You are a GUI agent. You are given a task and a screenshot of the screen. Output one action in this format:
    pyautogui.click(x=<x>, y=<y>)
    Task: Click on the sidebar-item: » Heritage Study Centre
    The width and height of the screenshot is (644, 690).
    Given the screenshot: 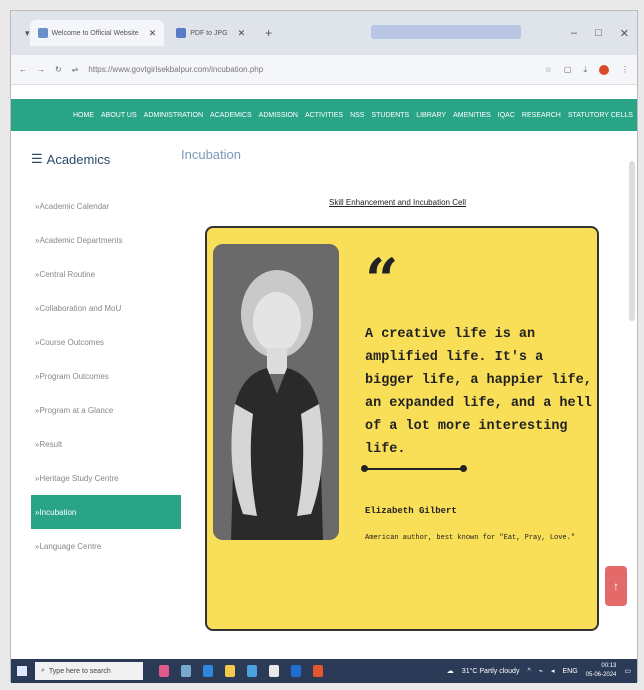 What is the action you would take?
    pyautogui.click(x=106, y=478)
    